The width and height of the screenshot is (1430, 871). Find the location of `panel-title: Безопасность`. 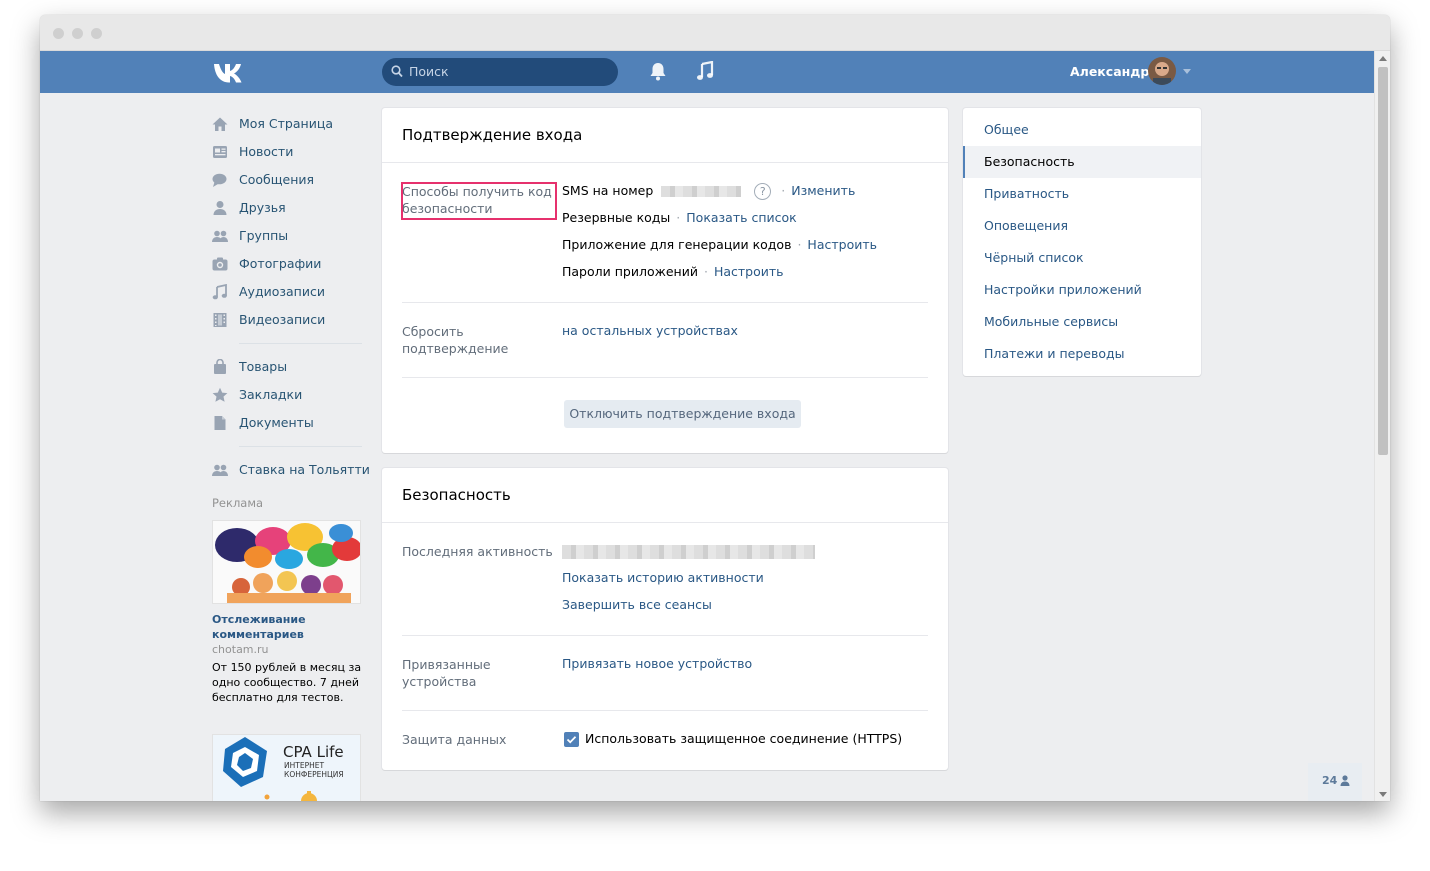

panel-title: Безопасность is located at coordinates (456, 495).